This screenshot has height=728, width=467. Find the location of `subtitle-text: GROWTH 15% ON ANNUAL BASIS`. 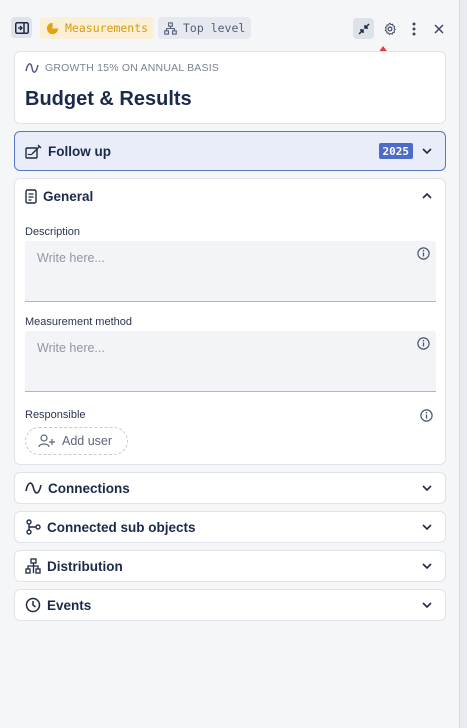

subtitle-text: GROWTH 15% ON ANNUAL BASIS is located at coordinates (132, 68).